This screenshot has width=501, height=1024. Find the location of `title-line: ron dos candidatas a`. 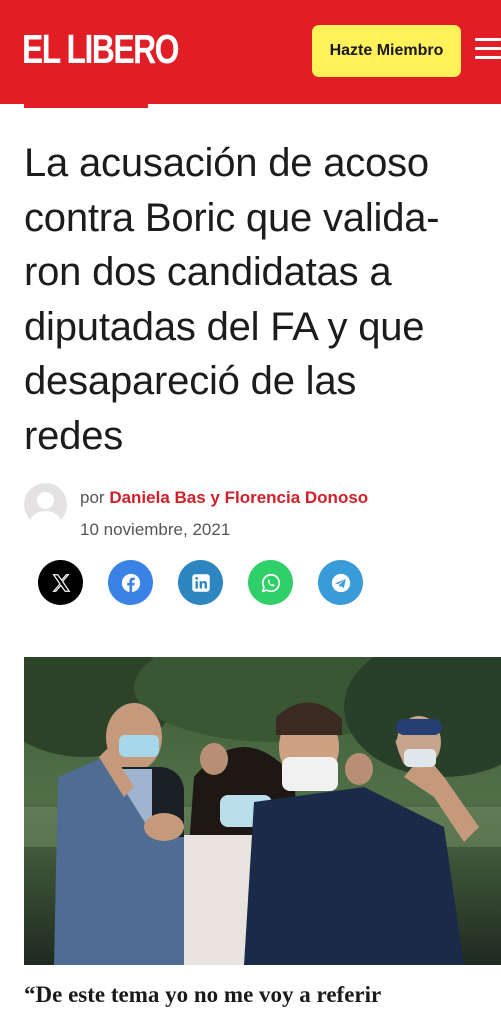

title-line: ron dos candidatas a is located at coordinates (208, 272).